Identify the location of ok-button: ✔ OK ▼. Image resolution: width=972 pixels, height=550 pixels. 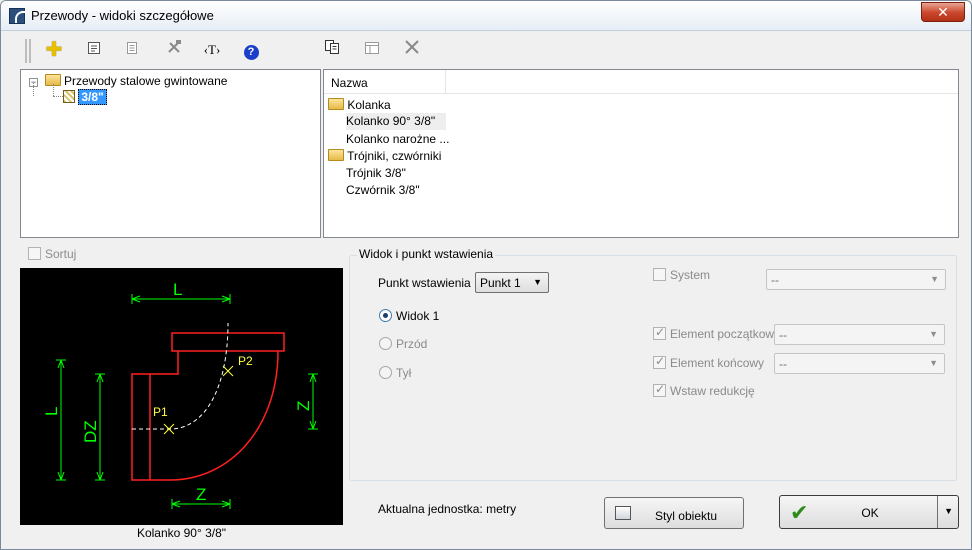
(869, 512).